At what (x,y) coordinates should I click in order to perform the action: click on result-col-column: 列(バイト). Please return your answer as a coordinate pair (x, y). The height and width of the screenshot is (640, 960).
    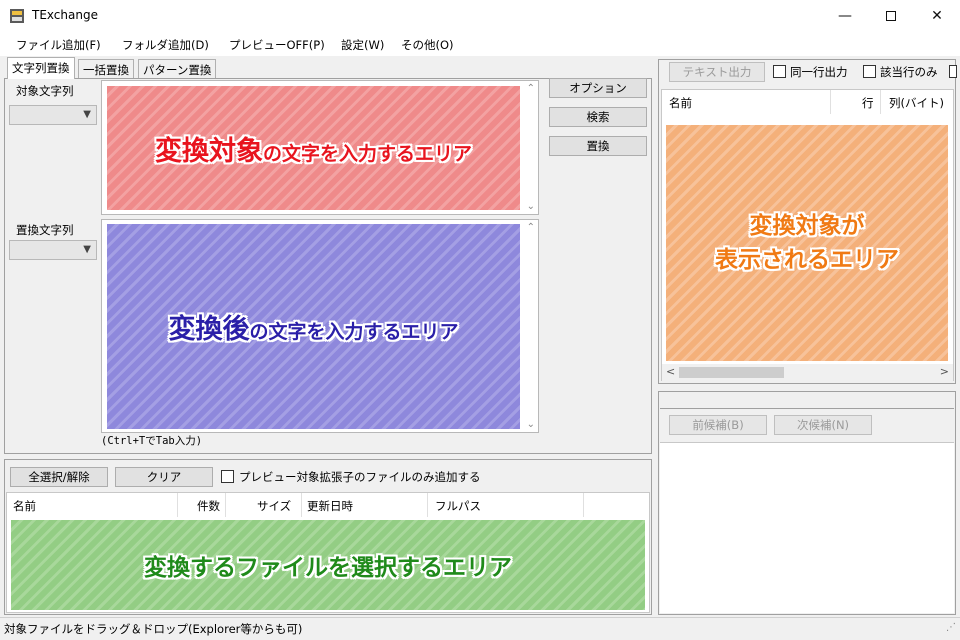
    Looking at the image, I should click on (916, 103).